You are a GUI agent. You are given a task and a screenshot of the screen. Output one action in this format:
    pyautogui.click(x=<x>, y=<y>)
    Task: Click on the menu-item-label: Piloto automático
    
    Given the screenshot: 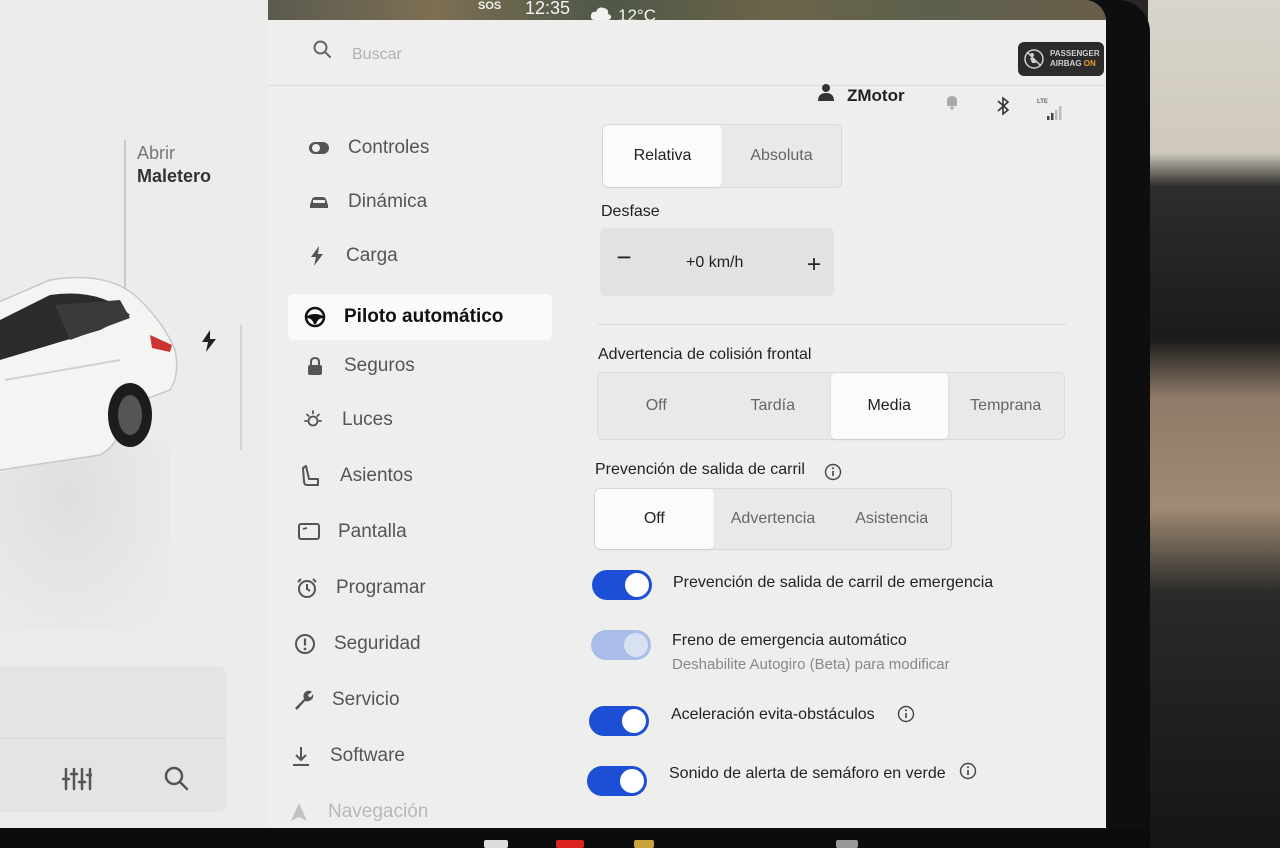 What is the action you would take?
    pyautogui.click(x=424, y=316)
    